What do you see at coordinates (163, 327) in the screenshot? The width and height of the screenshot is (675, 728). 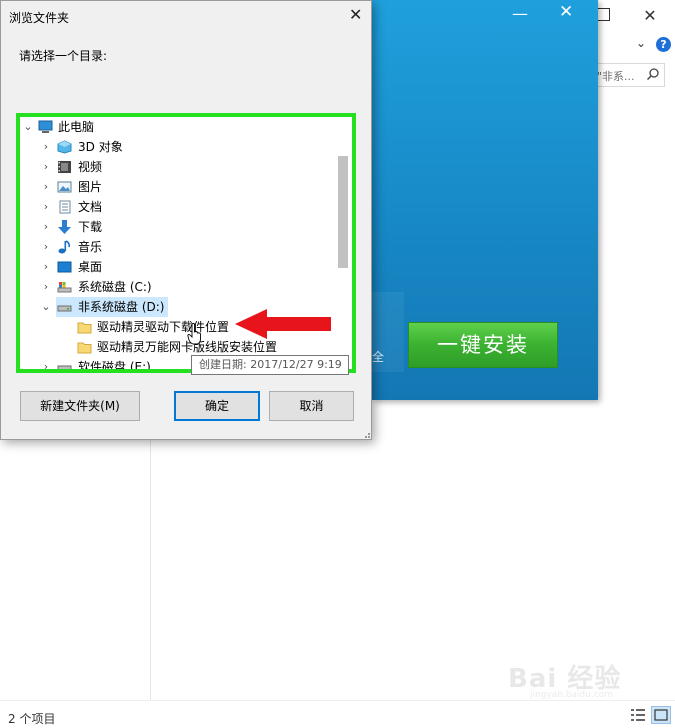 I see `tree-item-label: 驱动精灵驱动下载件位置` at bounding box center [163, 327].